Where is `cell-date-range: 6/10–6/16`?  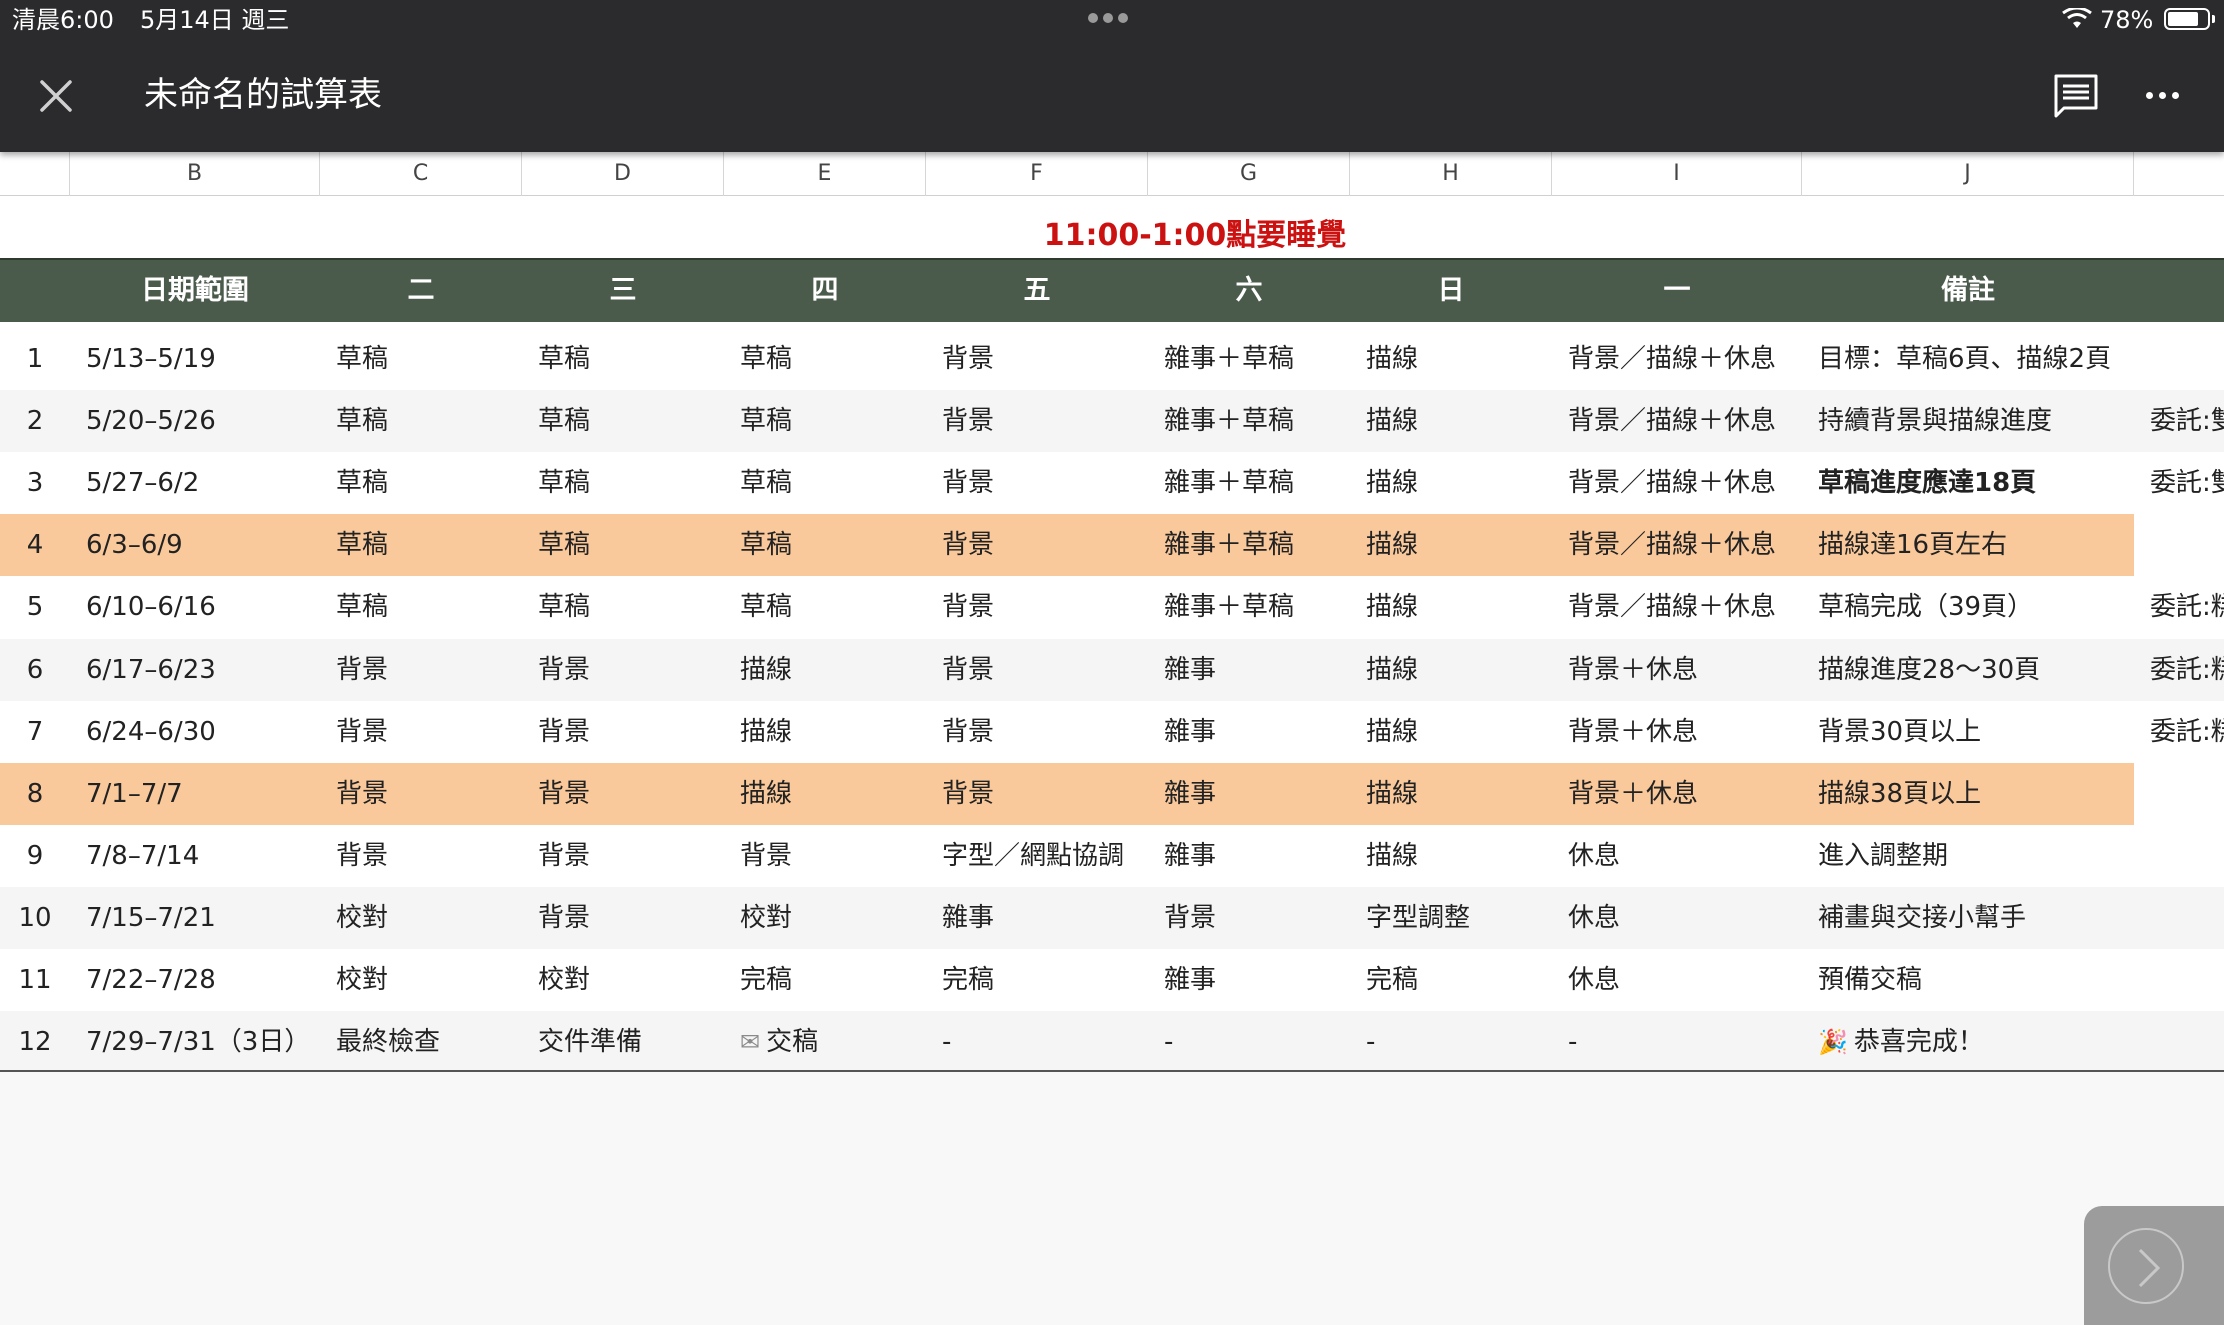
cell-date-range: 6/10–6/16 is located at coordinates (203, 607).